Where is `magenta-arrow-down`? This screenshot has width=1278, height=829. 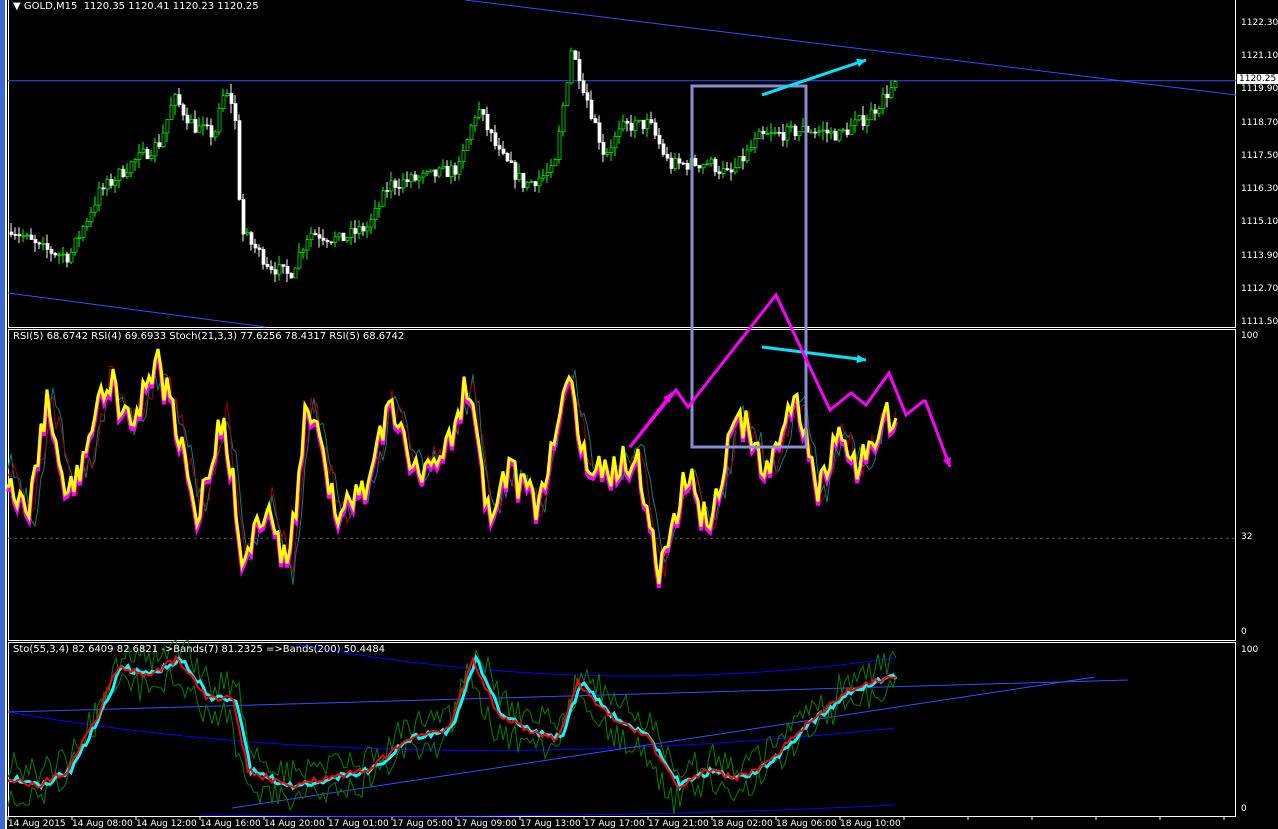
magenta-arrow-down is located at coordinates (937, 433).